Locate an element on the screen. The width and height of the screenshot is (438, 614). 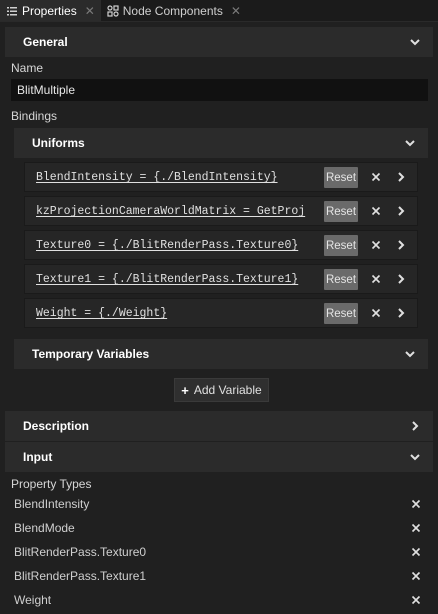
list-item: BlendIntensity is located at coordinates (221, 504).